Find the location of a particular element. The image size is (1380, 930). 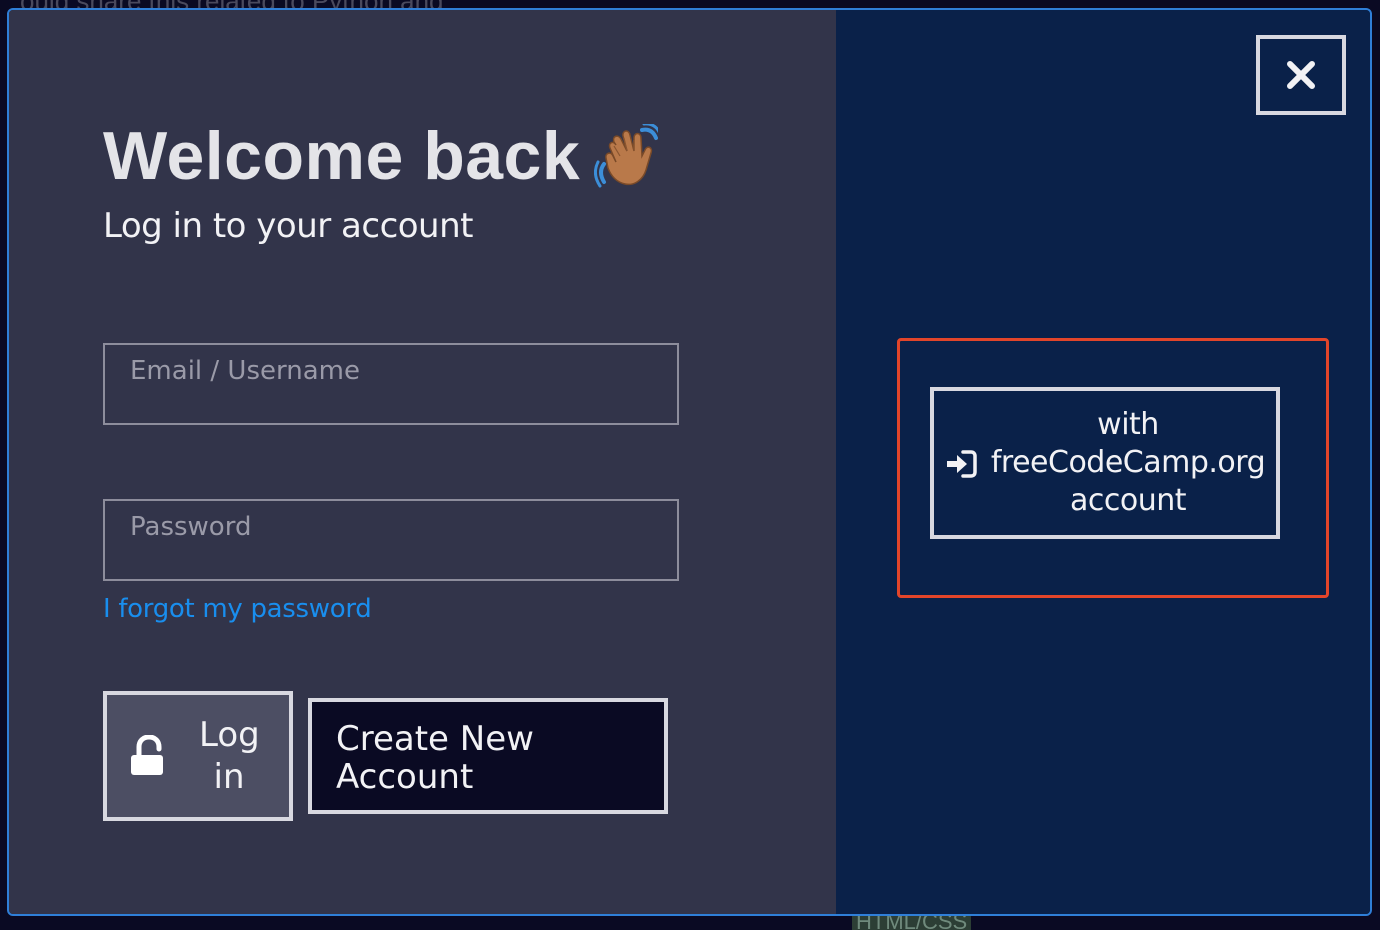

close-icon is located at coordinates (1301, 75).